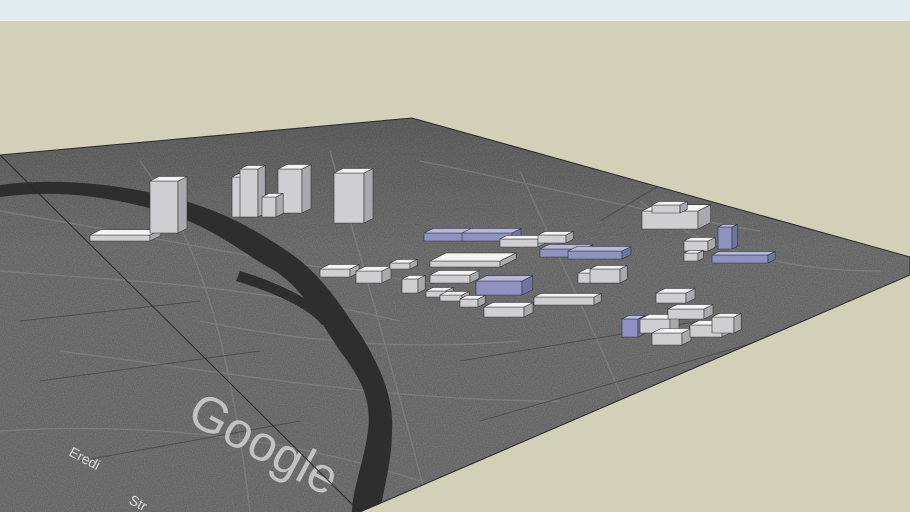 This screenshot has height=512, width=910. I want to click on sky-band, so click(455, 10).